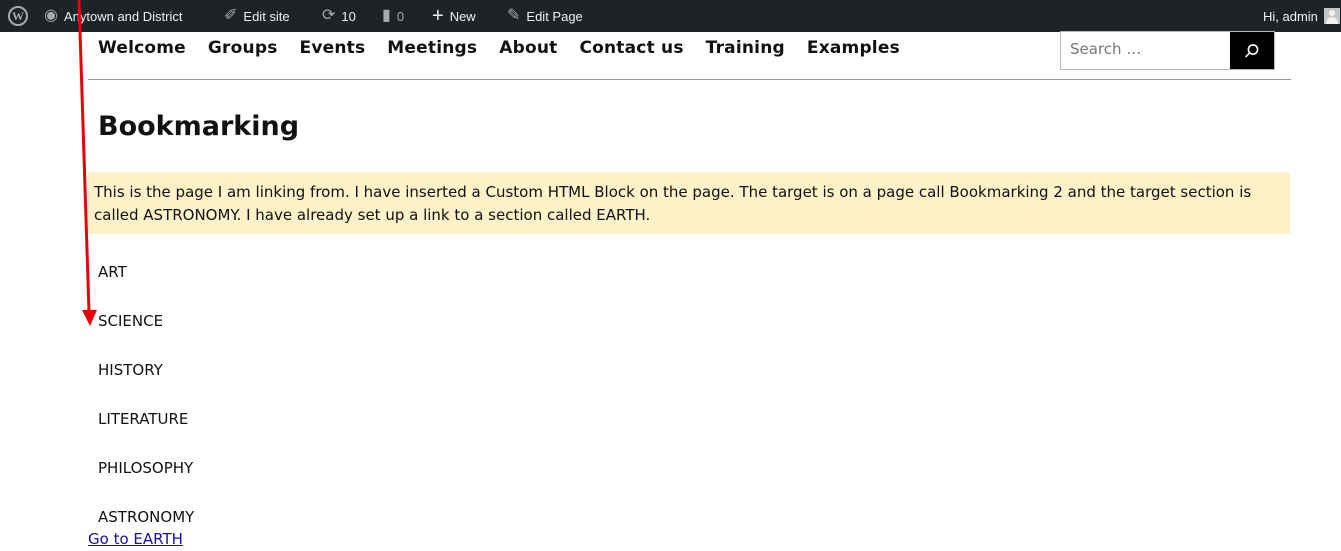  Describe the element at coordinates (1149, 48) in the screenshot. I see `search-input` at that location.